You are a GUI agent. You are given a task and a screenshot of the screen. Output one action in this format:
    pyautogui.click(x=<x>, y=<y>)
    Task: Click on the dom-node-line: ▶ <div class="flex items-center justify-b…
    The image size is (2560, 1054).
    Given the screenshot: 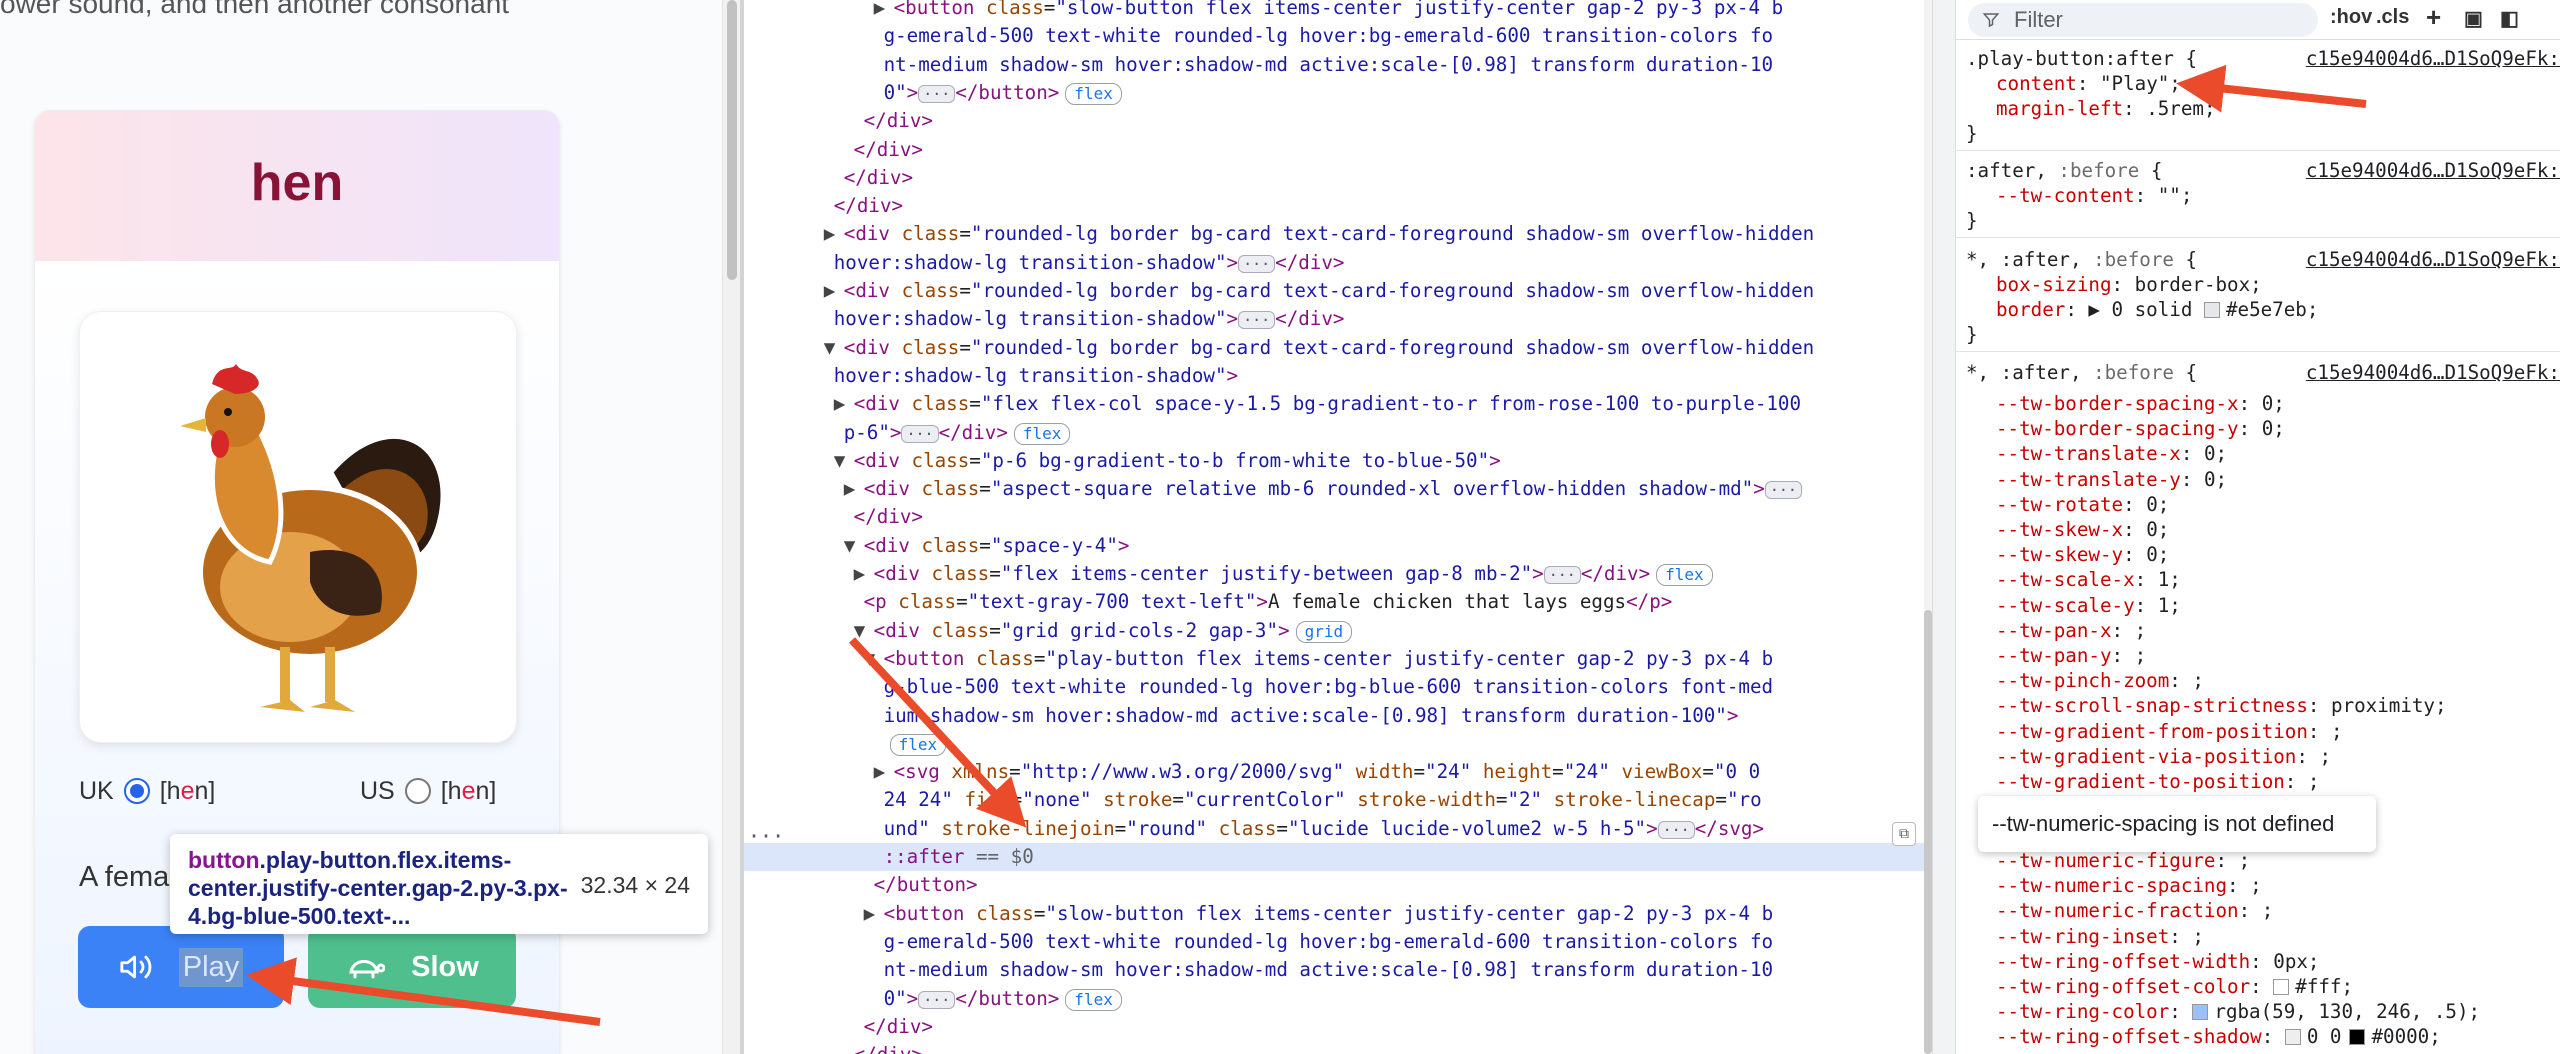 What is the action you would take?
    pyautogui.click(x=1283, y=574)
    